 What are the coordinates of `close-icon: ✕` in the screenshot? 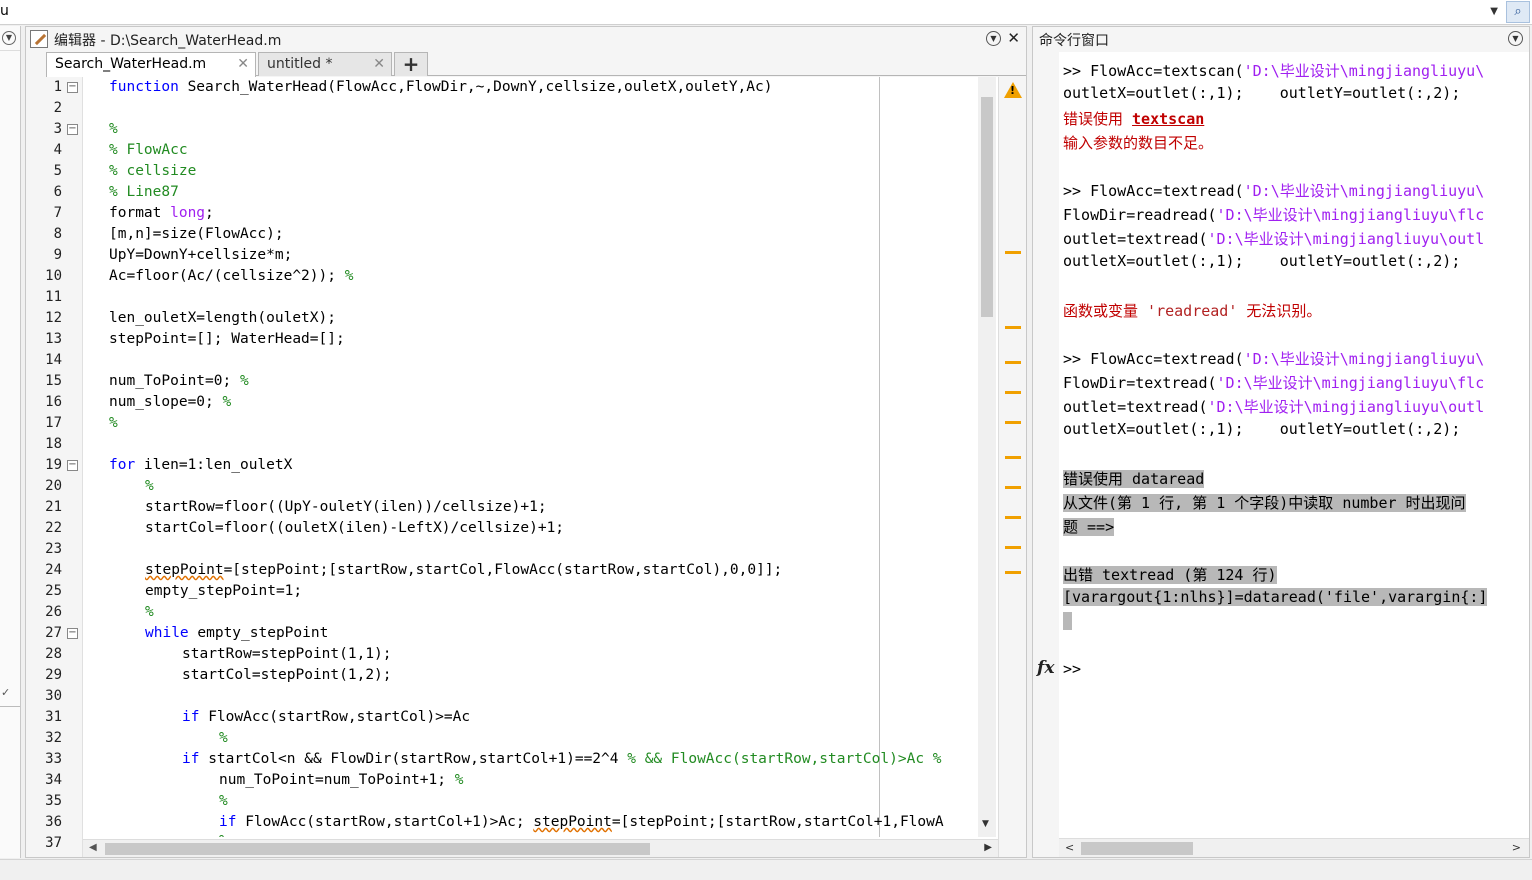 It's located at (1013, 38).